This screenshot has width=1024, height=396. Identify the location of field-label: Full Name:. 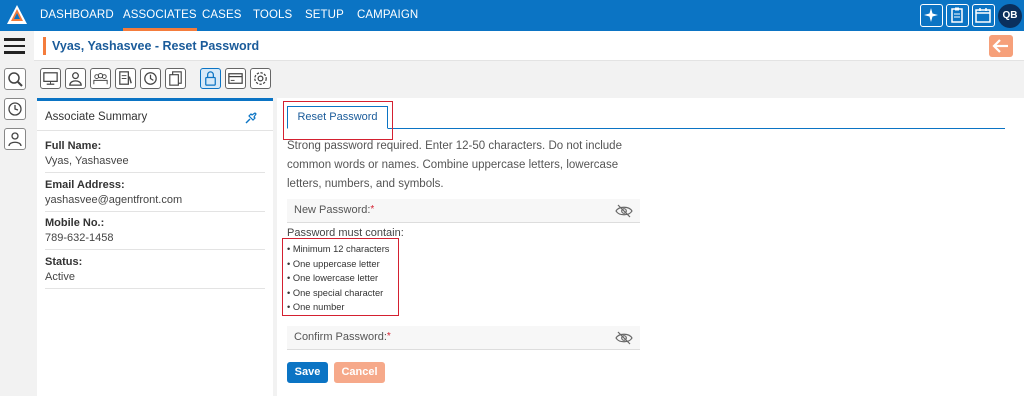
(73, 146).